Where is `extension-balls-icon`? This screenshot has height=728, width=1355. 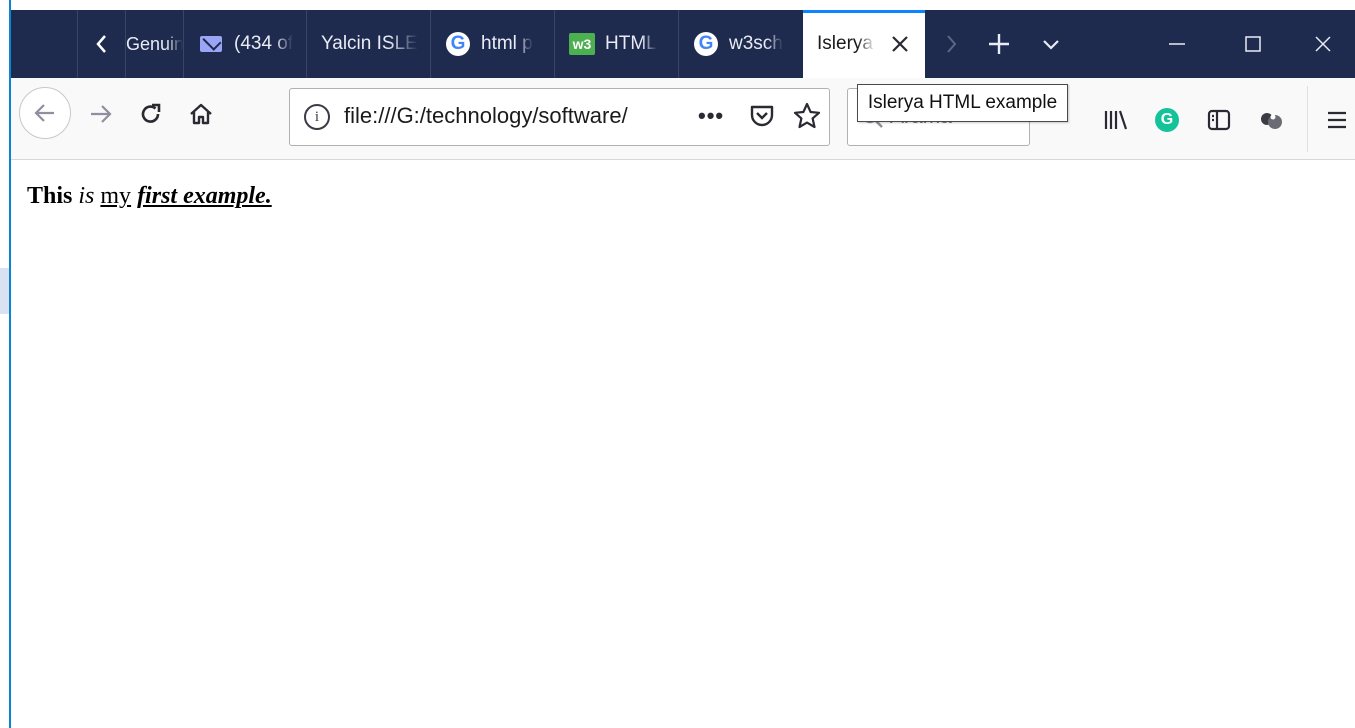 extension-balls-icon is located at coordinates (1271, 121).